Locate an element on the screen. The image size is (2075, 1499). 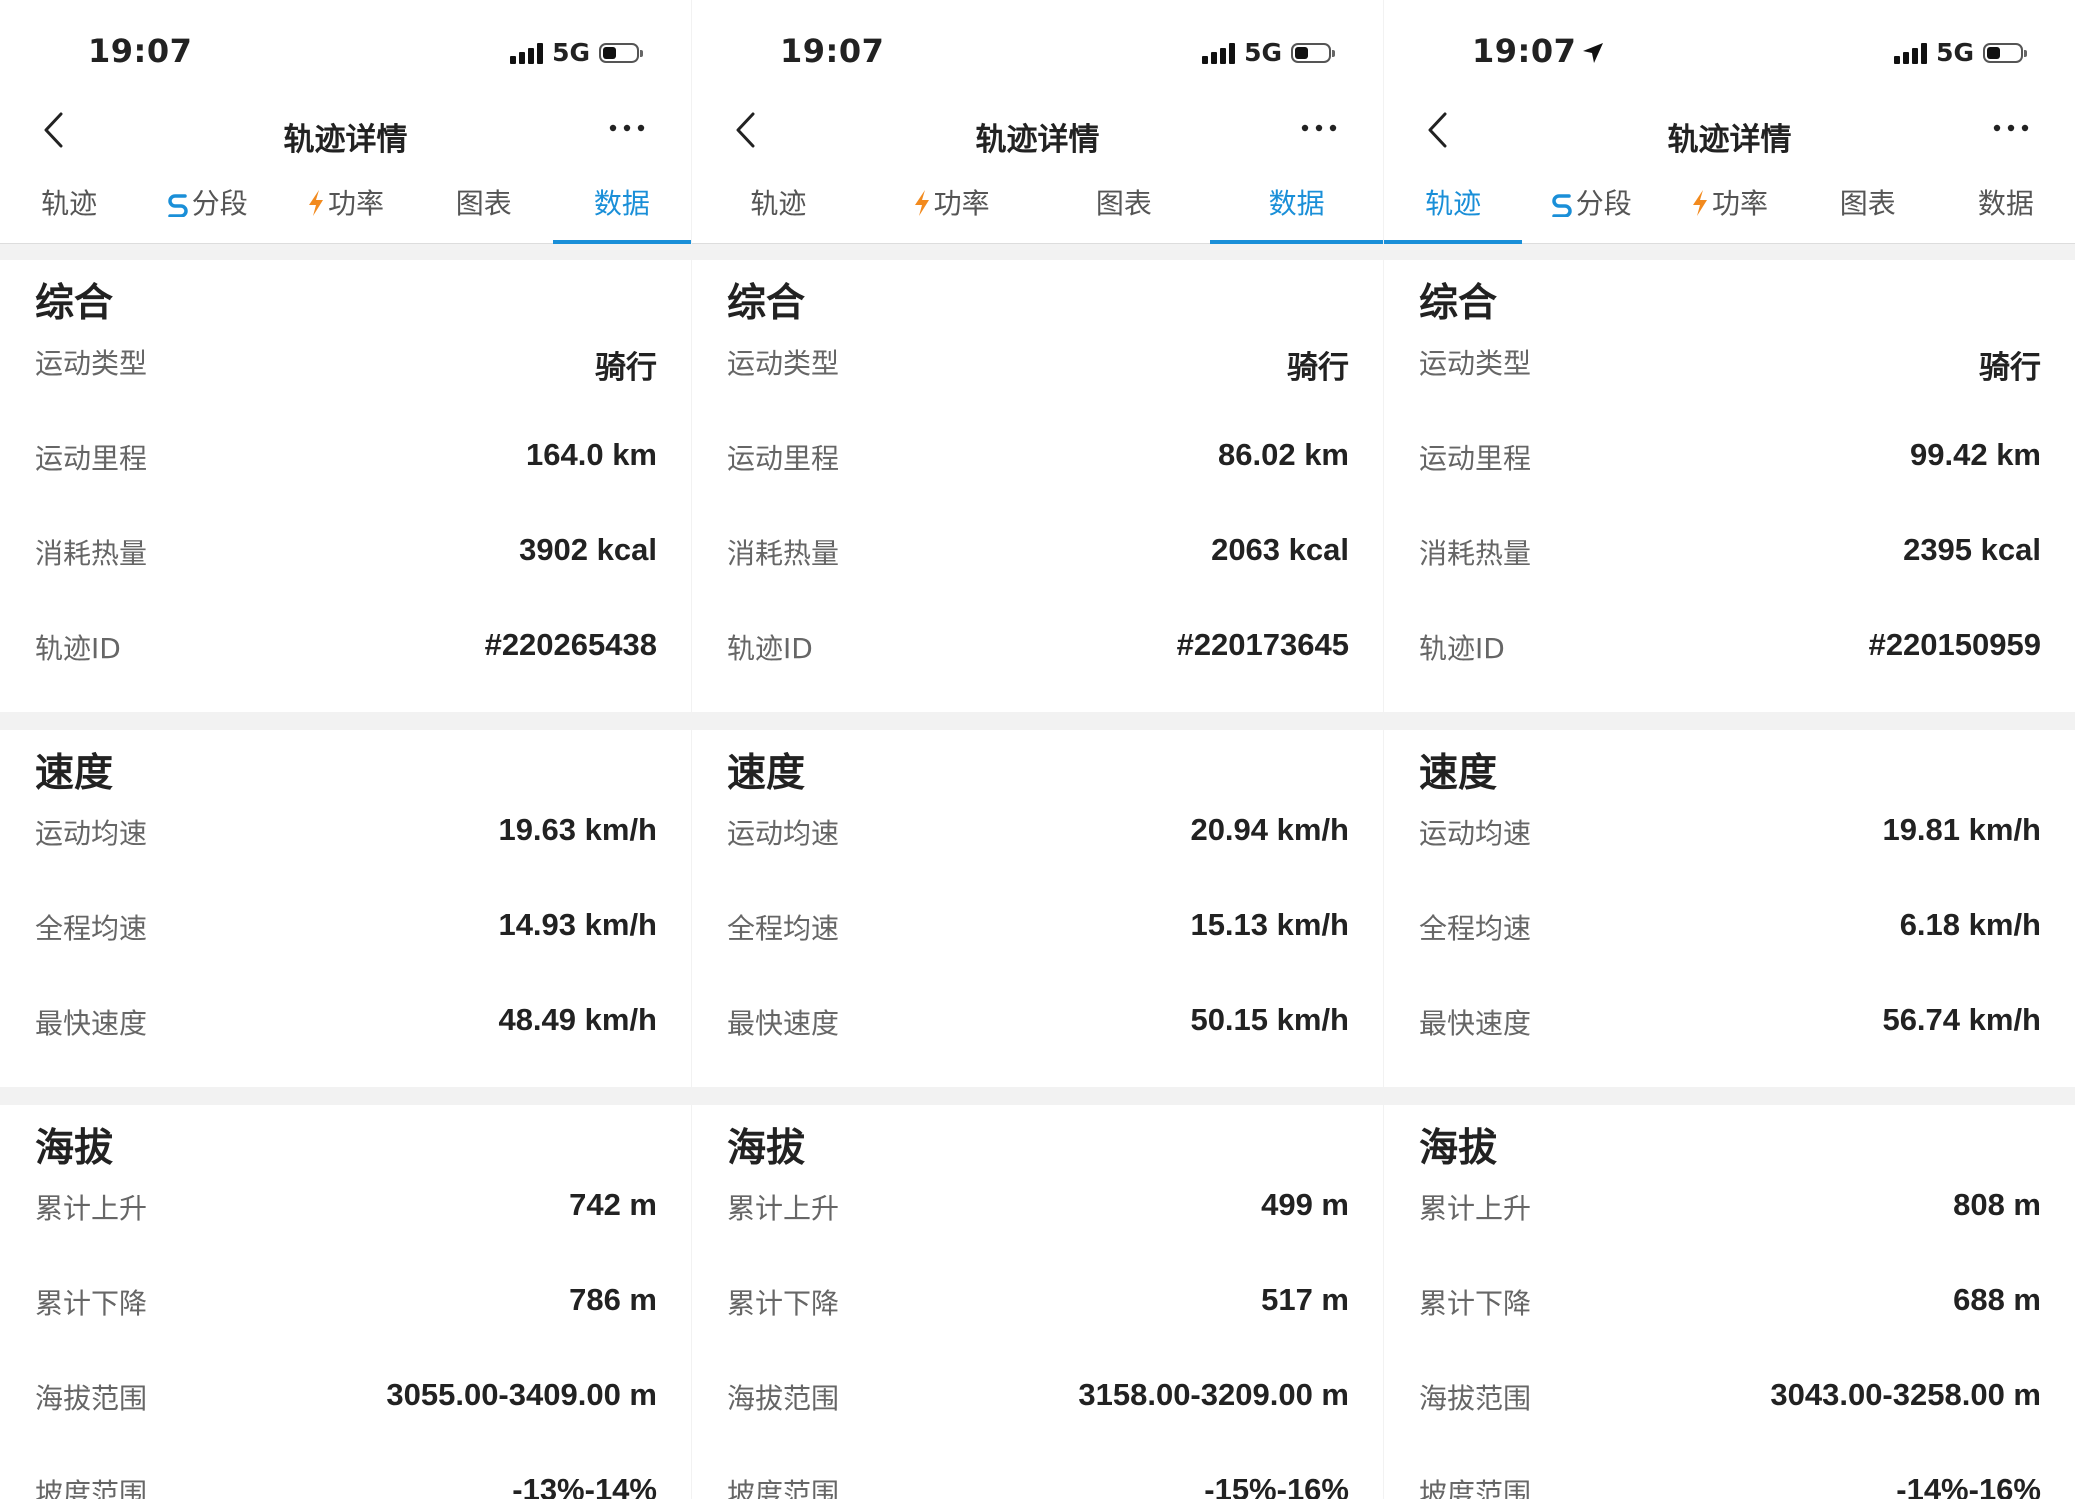
row-value: 3902 kcal is located at coordinates (588, 549).